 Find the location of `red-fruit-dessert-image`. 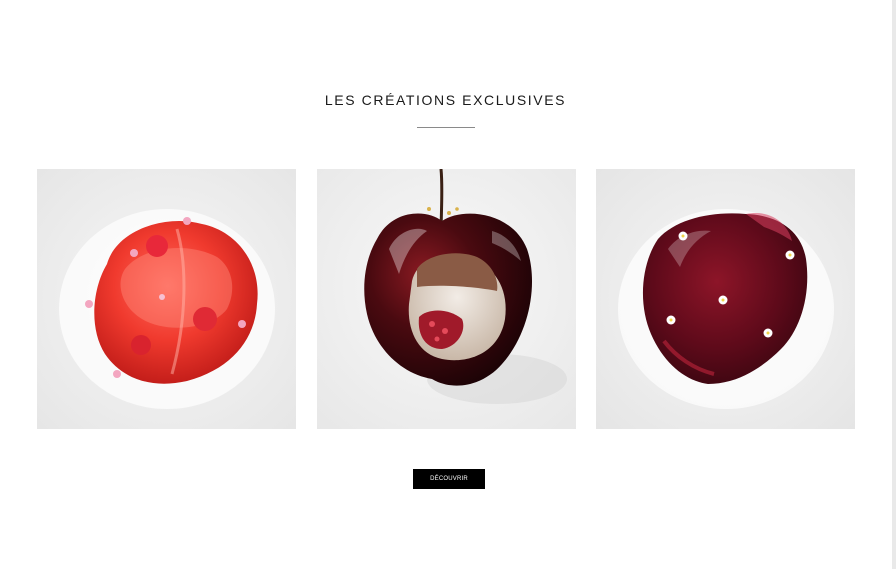

red-fruit-dessert-image is located at coordinates (725, 299).